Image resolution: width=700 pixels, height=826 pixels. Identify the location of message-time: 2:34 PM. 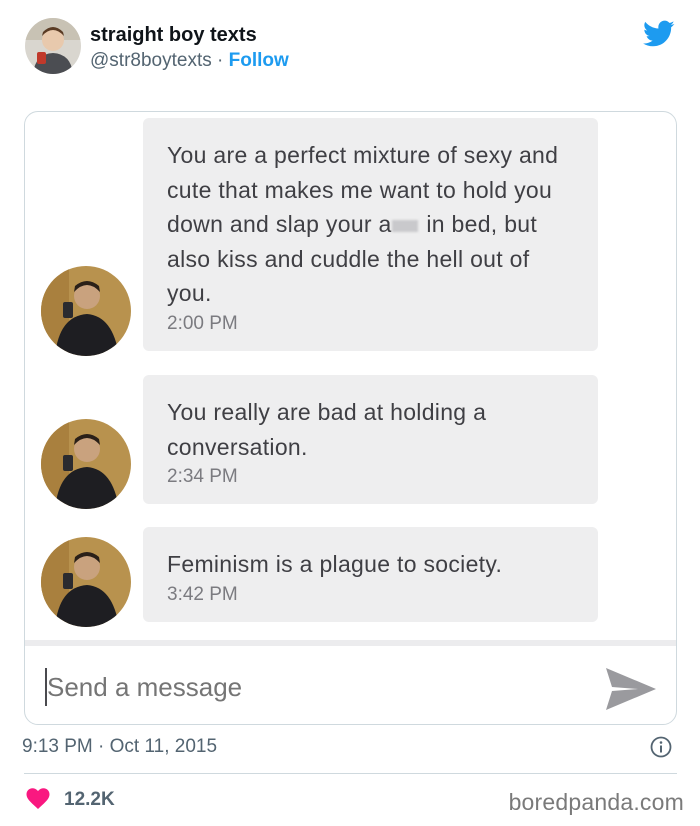
(202, 476).